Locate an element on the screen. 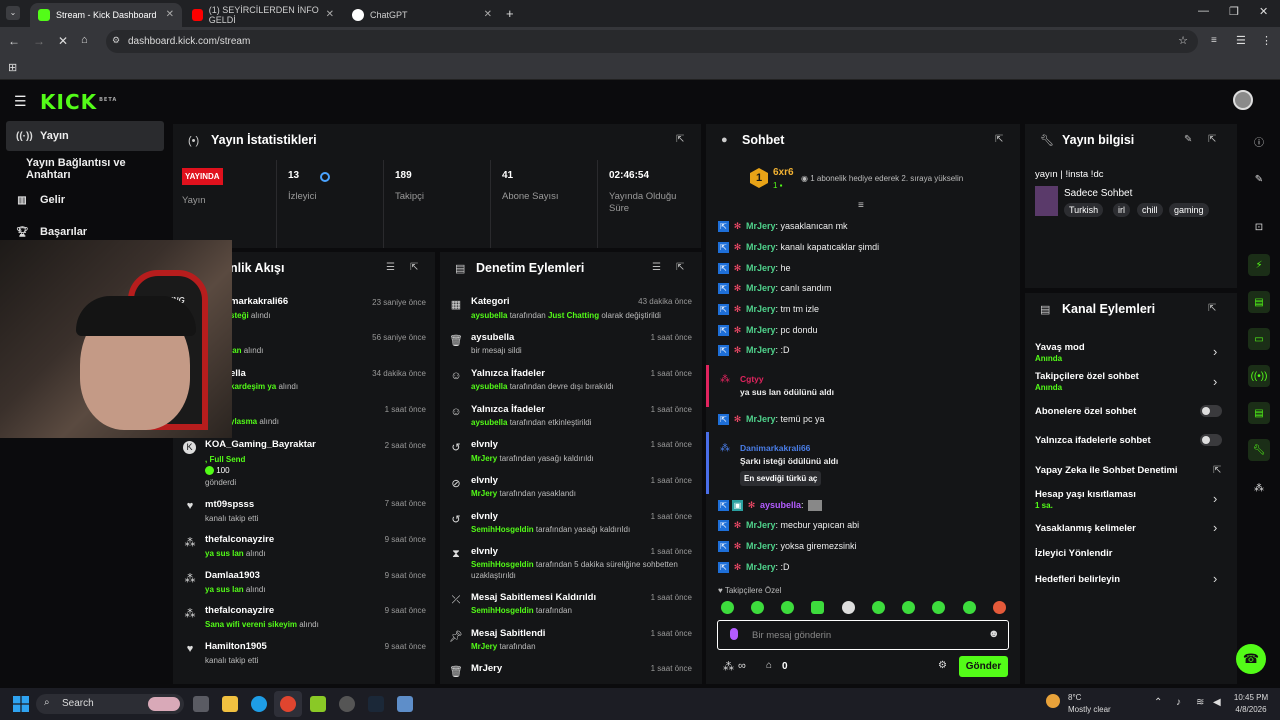  home-icon: ⌂ is located at coordinates (84, 40).